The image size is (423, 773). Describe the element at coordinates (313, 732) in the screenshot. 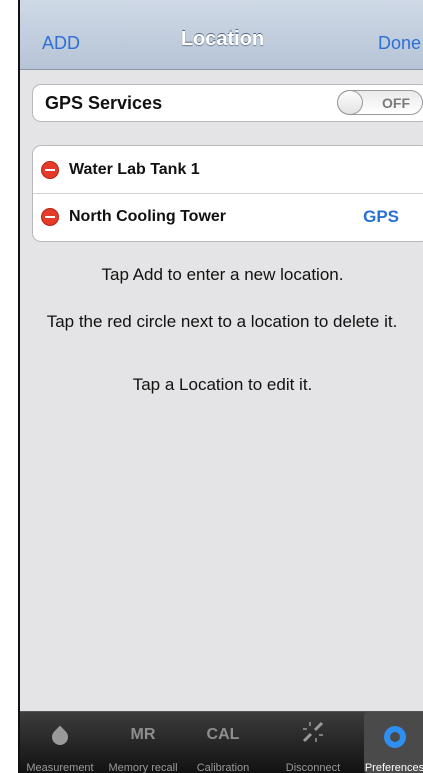

I see `disconnect-icon` at that location.